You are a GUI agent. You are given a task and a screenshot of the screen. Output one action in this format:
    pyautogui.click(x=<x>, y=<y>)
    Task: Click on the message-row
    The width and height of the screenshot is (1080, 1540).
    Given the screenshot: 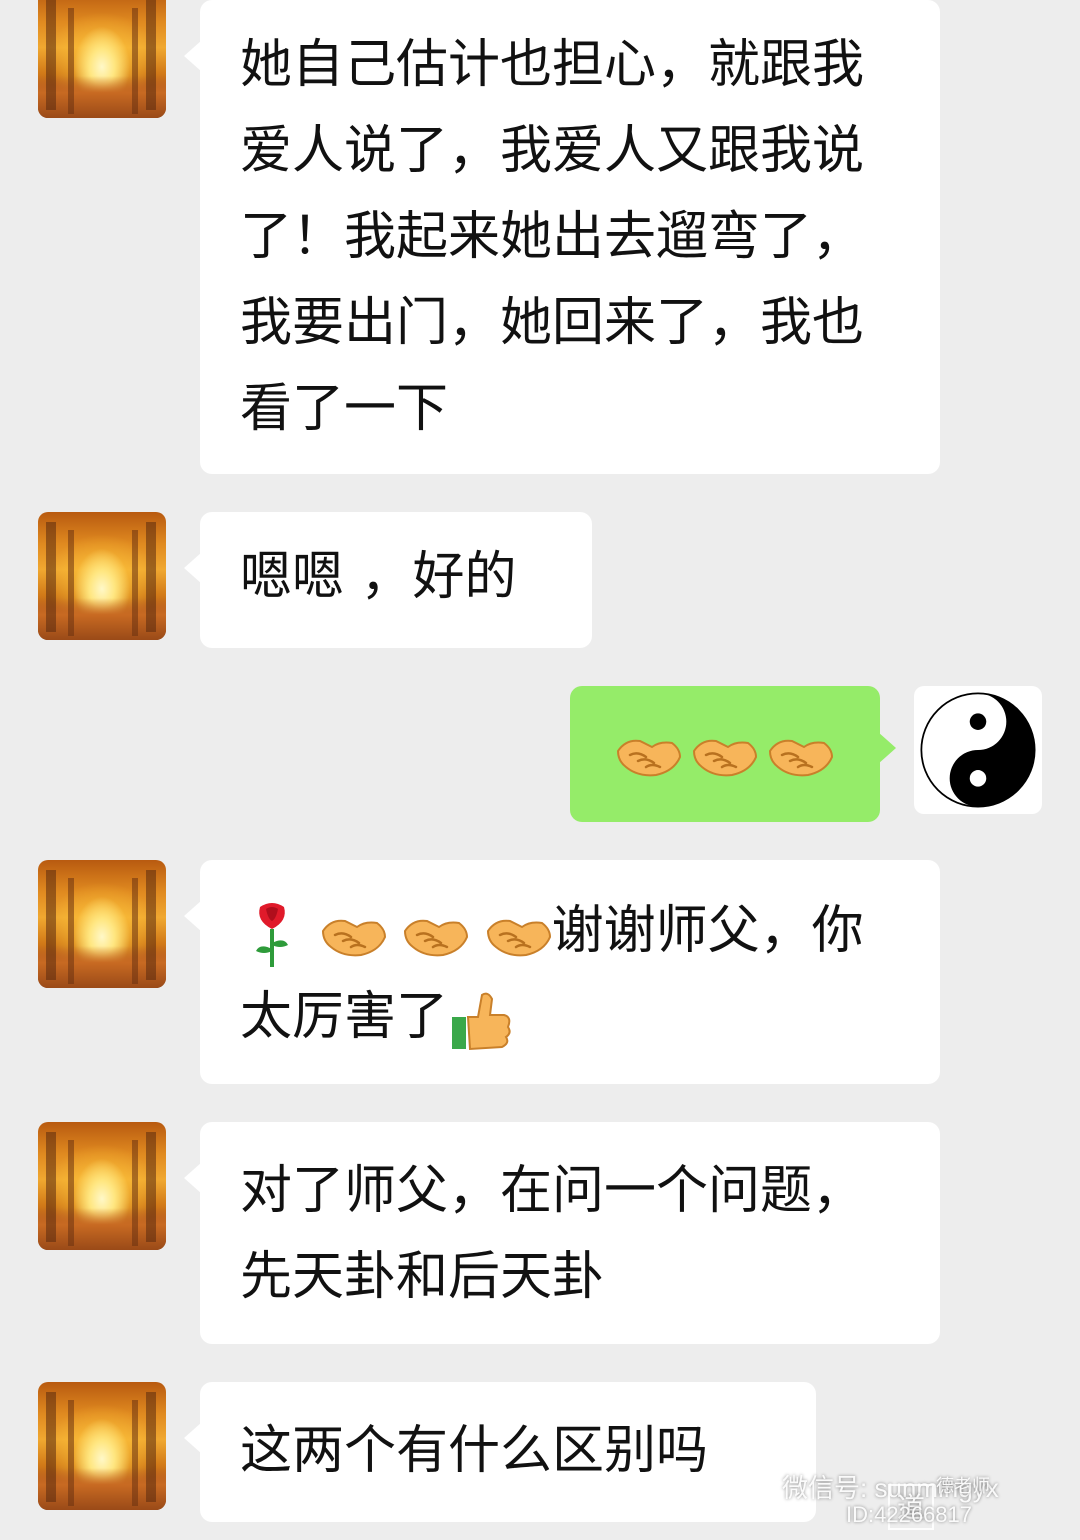 What is the action you would take?
    pyautogui.click(x=540, y=756)
    